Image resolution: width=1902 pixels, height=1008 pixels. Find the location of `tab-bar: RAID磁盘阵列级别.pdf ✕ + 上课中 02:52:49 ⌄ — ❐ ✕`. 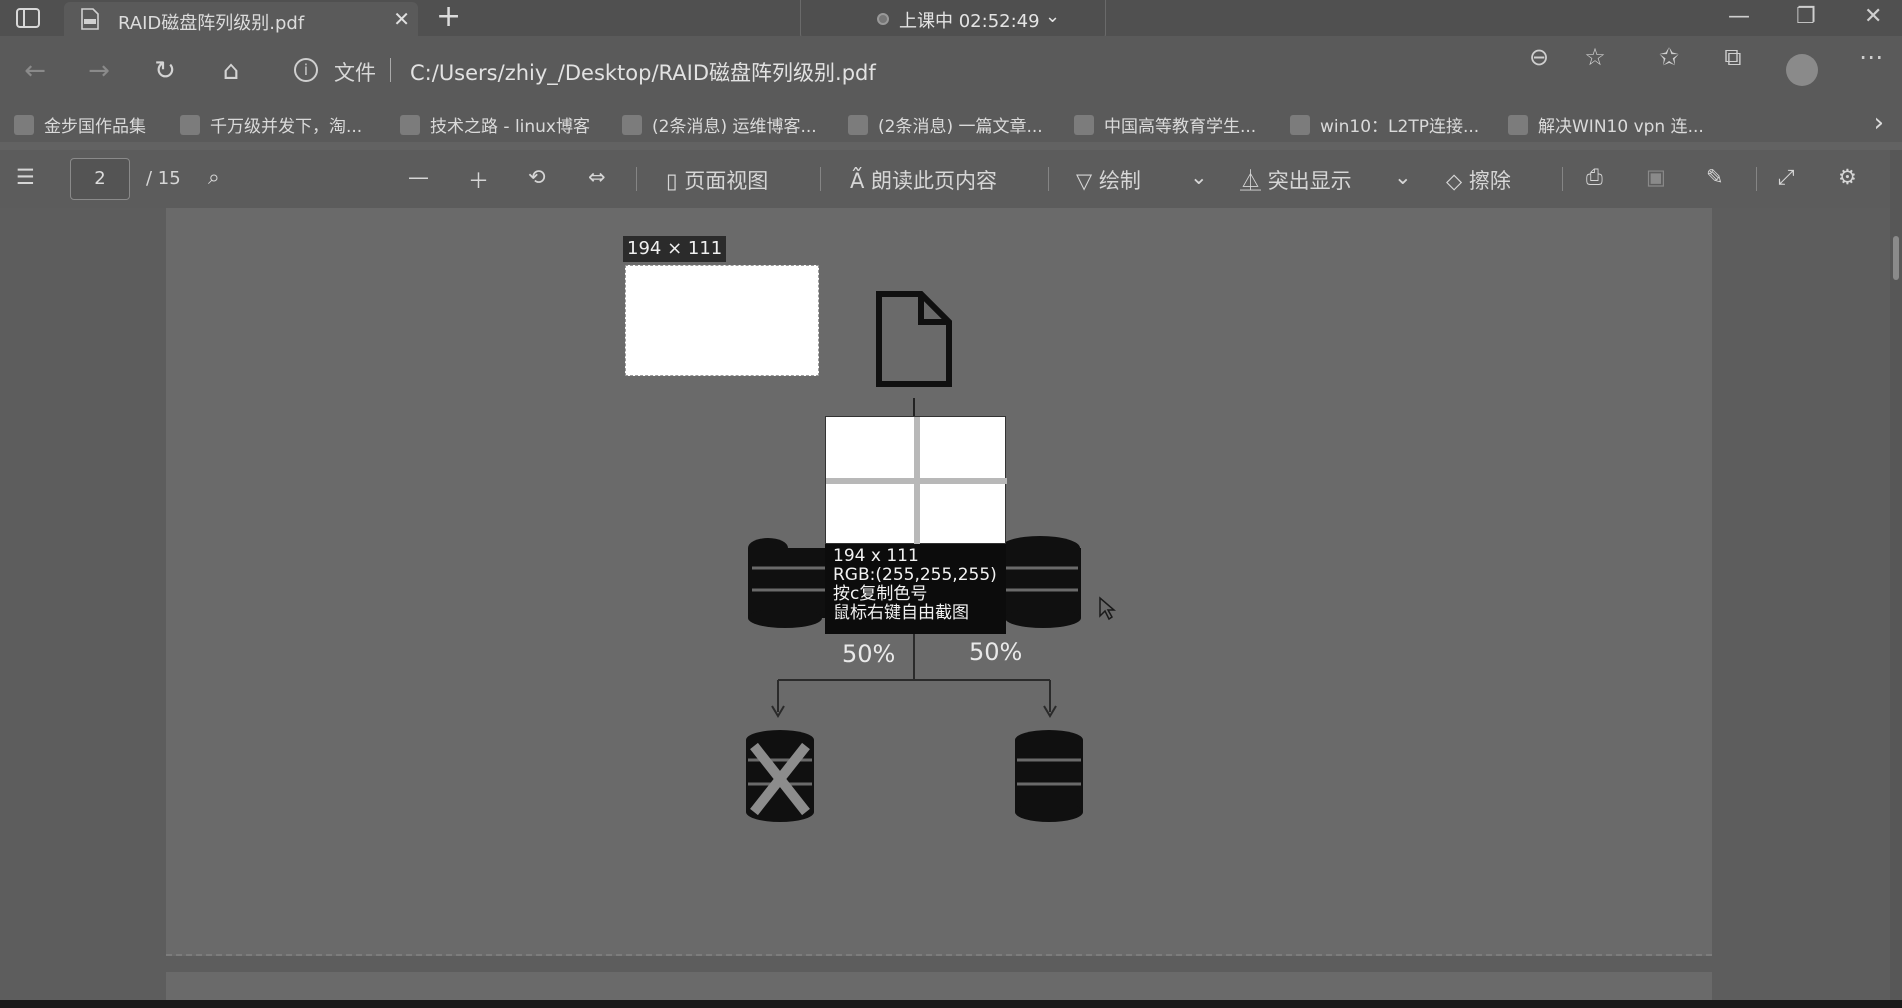

tab-bar: RAID磁盘阵列级别.pdf ✕ + 上课中 02:52:49 ⌄ — ❐ ✕ is located at coordinates (951, 20).